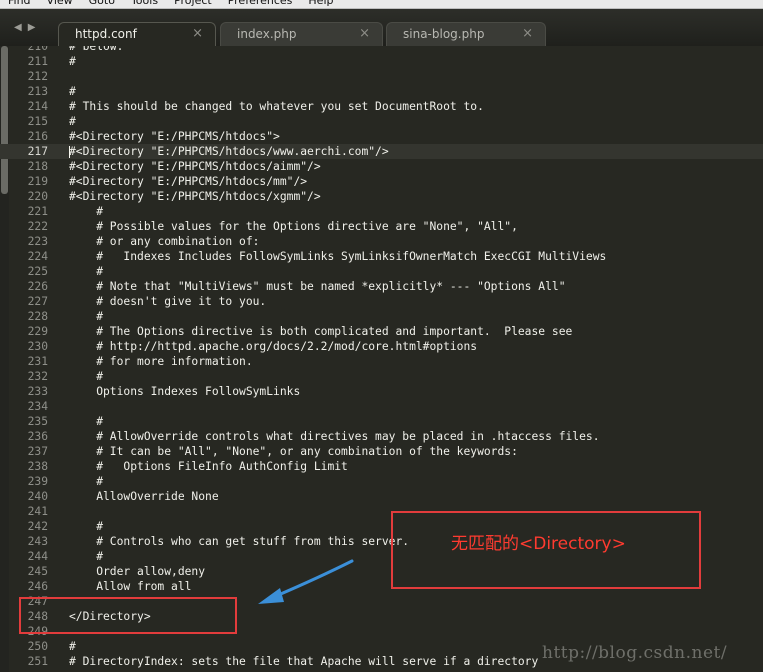 This screenshot has height=672, width=763. Describe the element at coordinates (381, 376) in the screenshot. I see `code-line: 232 #` at that location.